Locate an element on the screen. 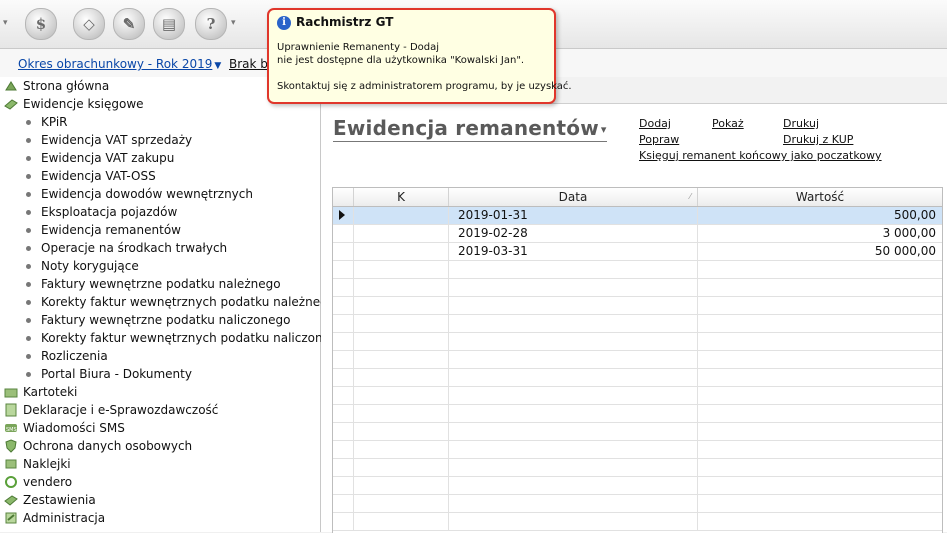  nav-sub-vat-zakupu: Ewidencja VAT zakupu is located at coordinates (100, 158).